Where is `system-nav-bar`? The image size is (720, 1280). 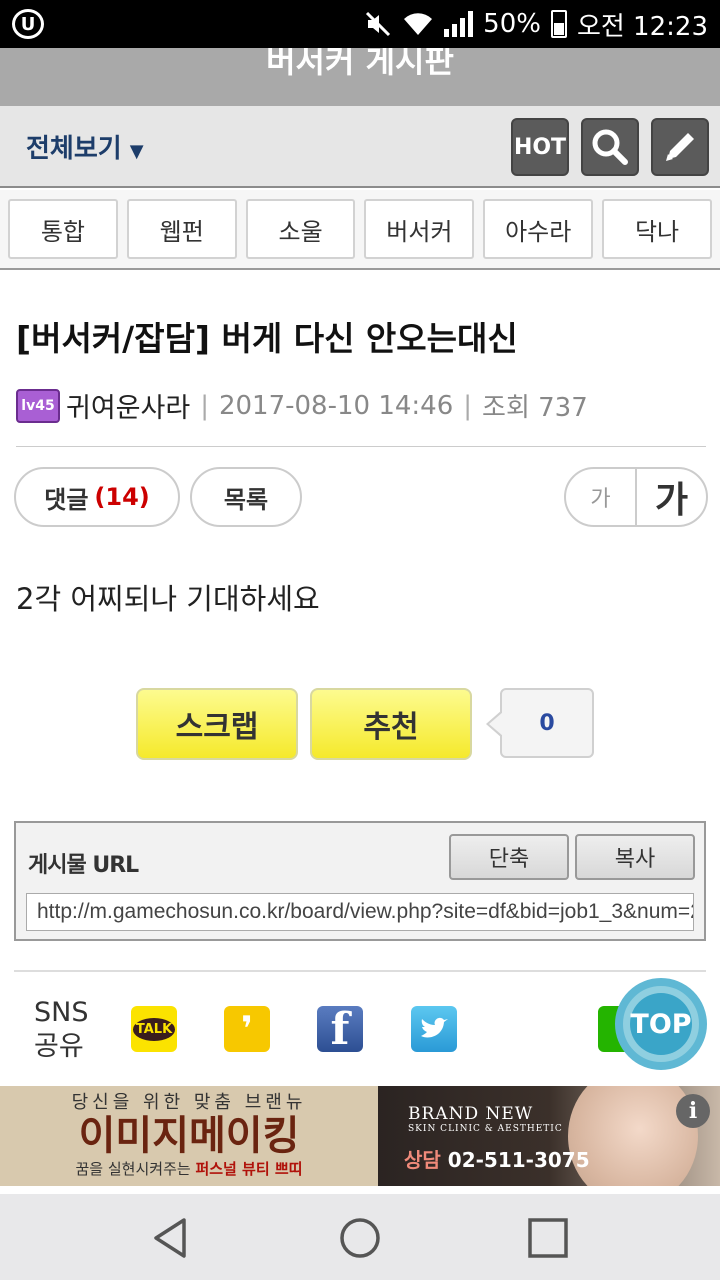
system-nav-bar is located at coordinates (360, 1237).